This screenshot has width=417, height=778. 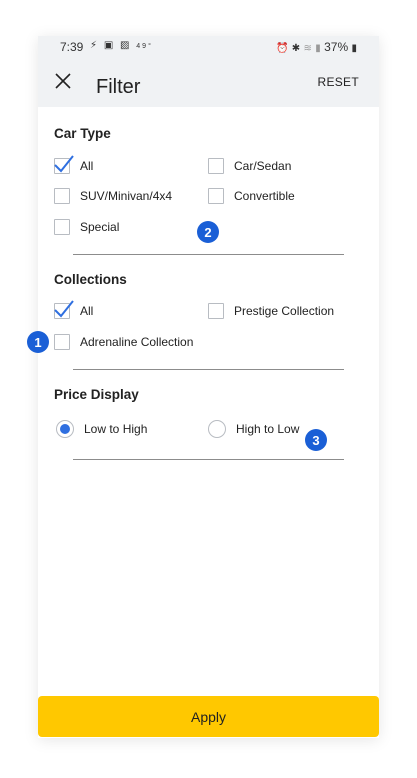 I want to click on status-left-icons: ⚡ ▣ ▨ 49°, so click(x=121, y=45).